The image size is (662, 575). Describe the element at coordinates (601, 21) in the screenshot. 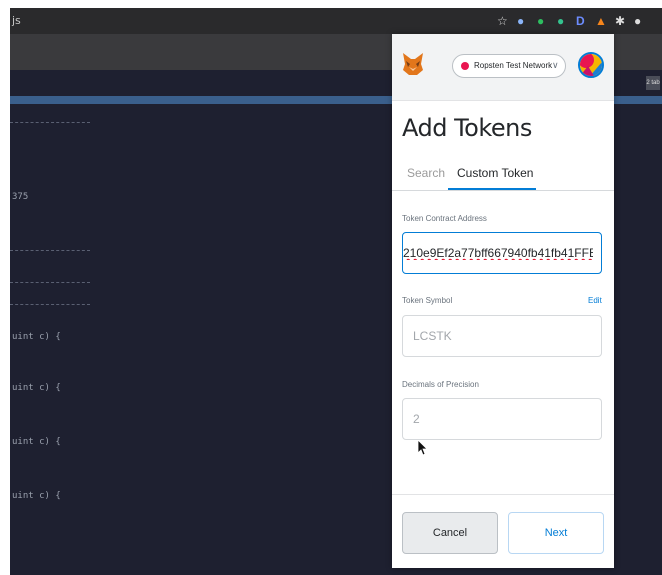

I see `metamask-icon: ▲` at that location.